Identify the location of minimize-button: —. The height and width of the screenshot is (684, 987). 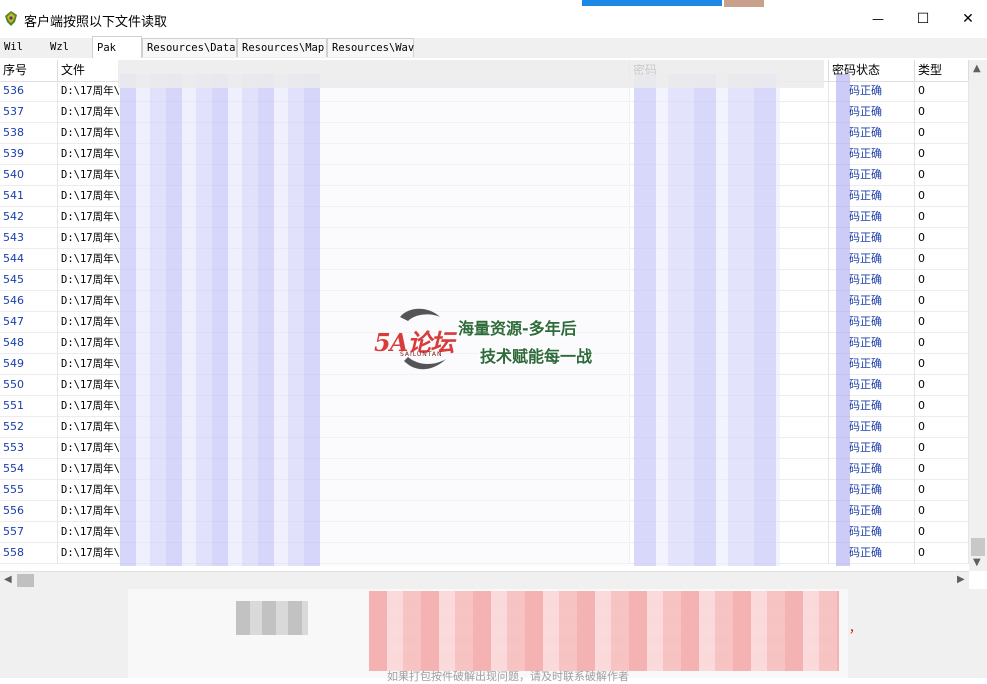
(878, 19).